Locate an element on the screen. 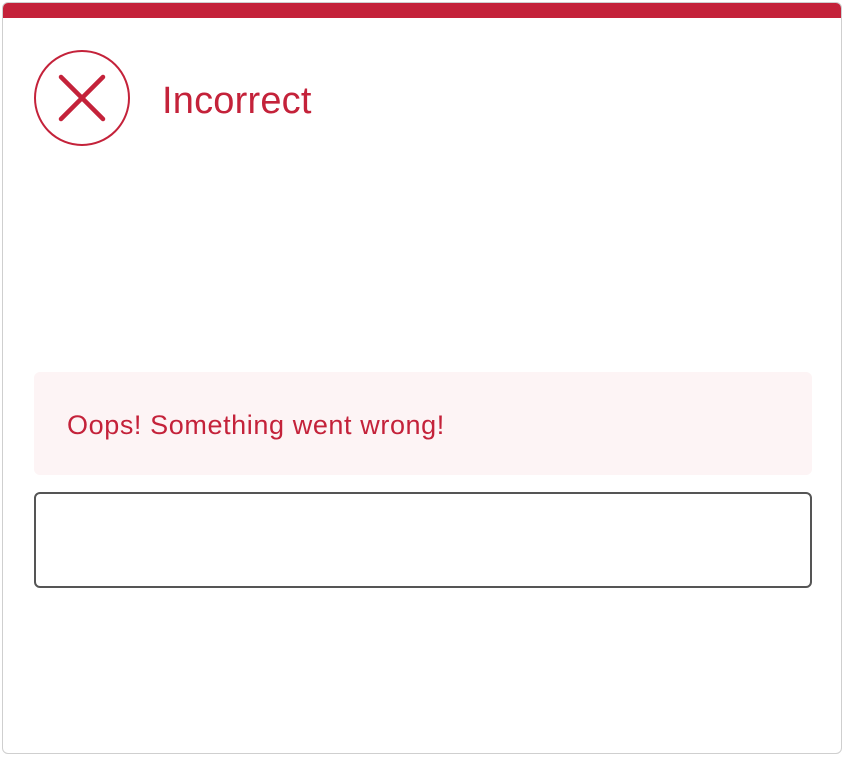 This screenshot has height=758, width=846. feedback-message: Oops! Something went wrong! is located at coordinates (256, 425).